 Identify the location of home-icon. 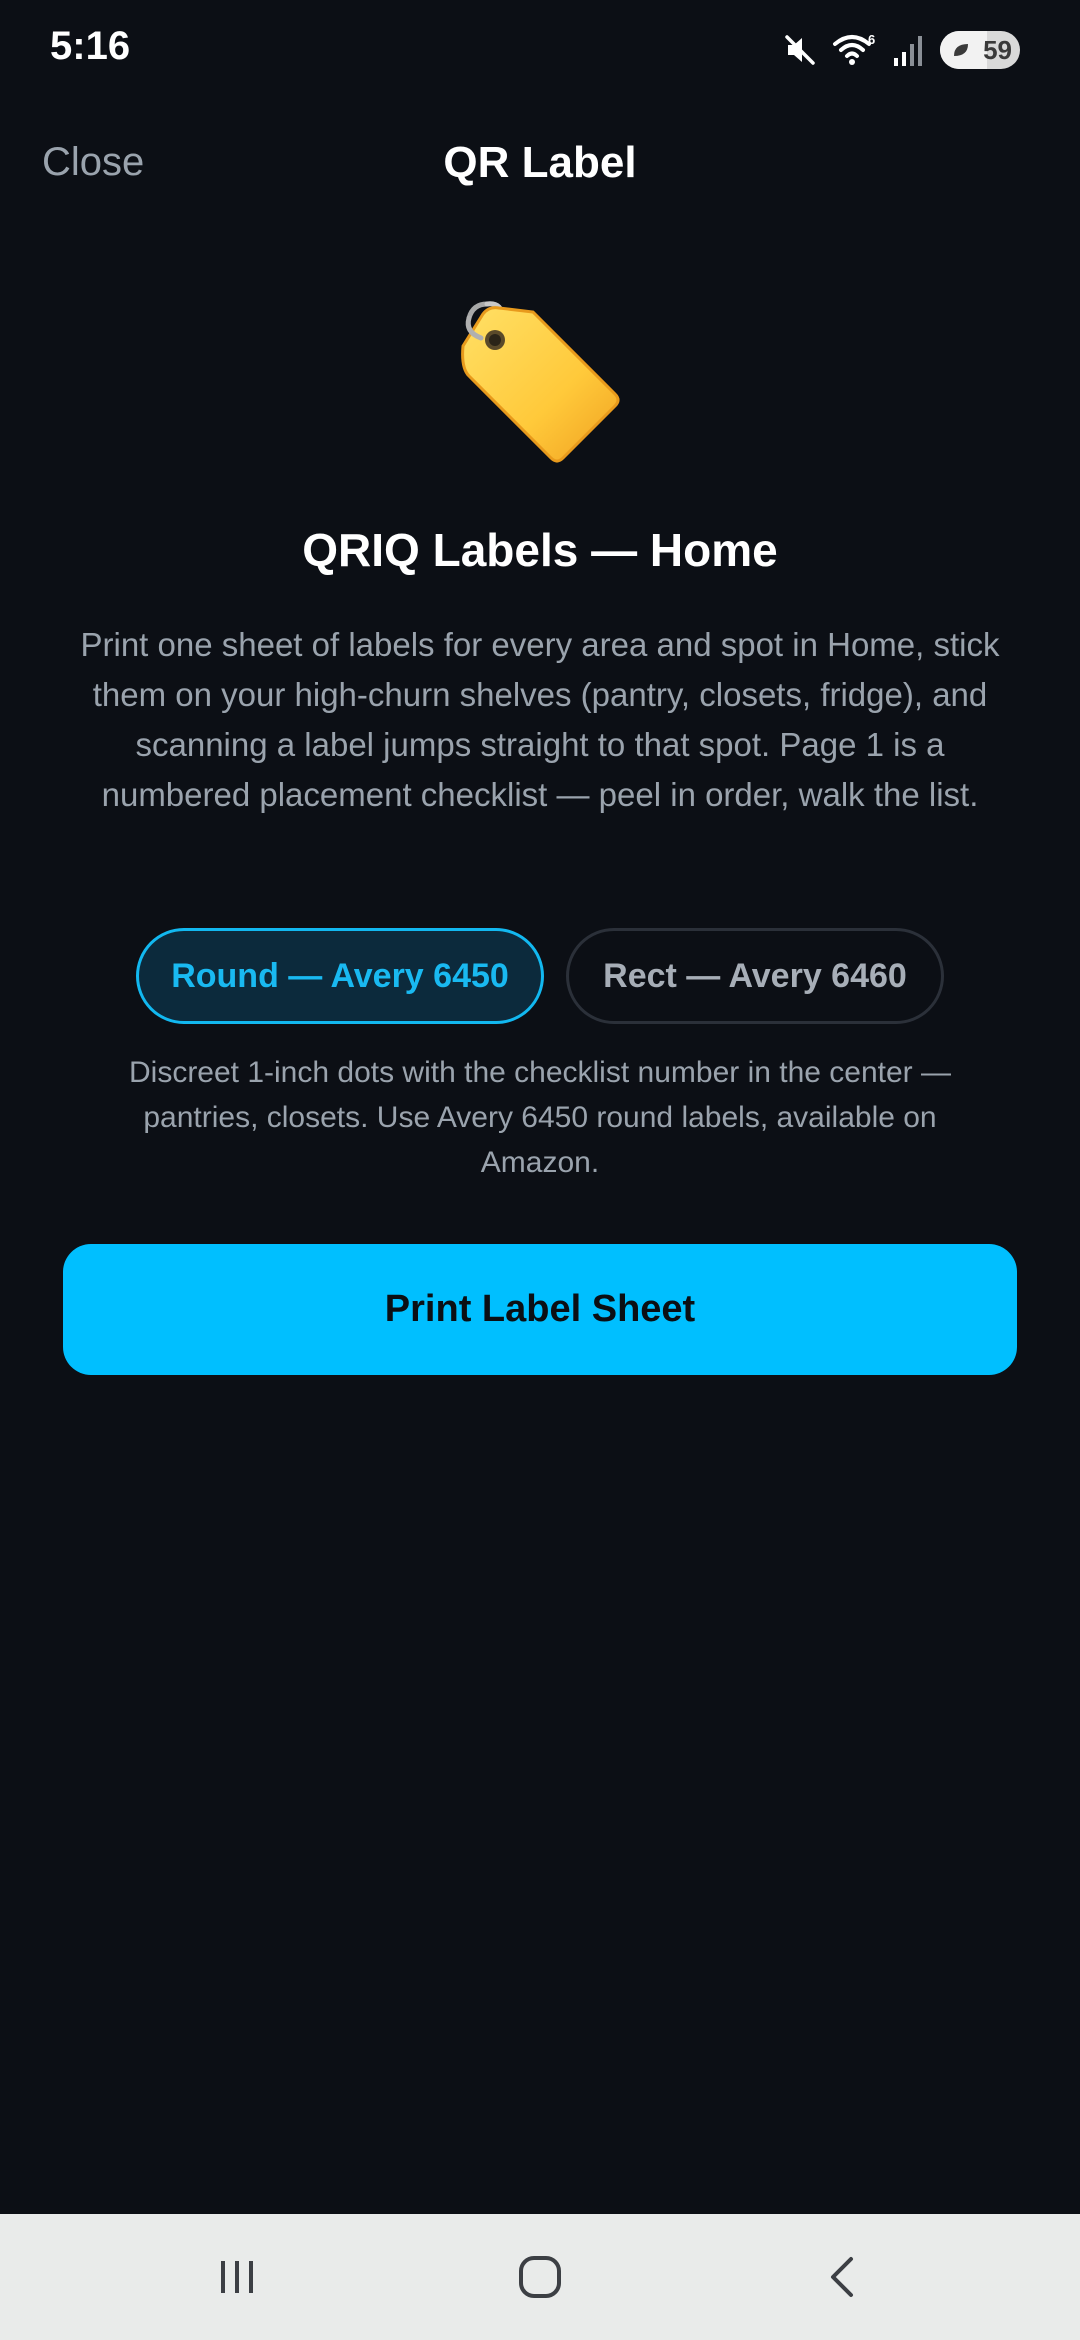
(540, 2277).